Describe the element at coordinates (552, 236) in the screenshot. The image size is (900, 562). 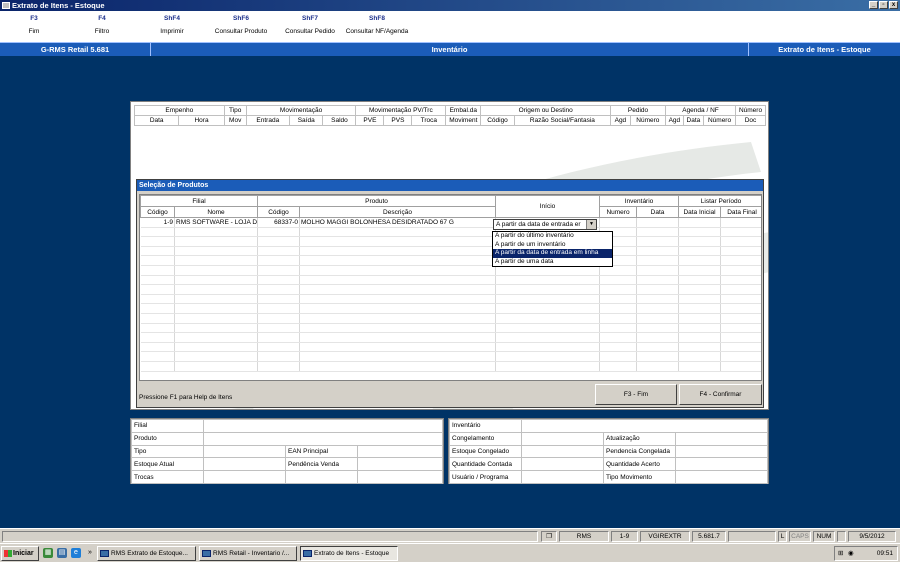
I see `option-ultimo-inventario: A partir do último inventário` at that location.